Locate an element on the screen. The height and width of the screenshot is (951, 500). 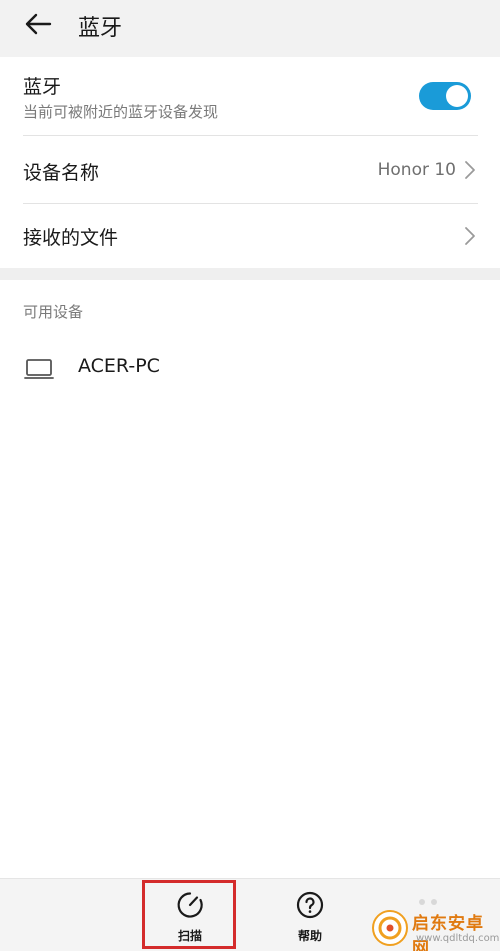
bluetooth-toggle is located at coordinates (445, 96).